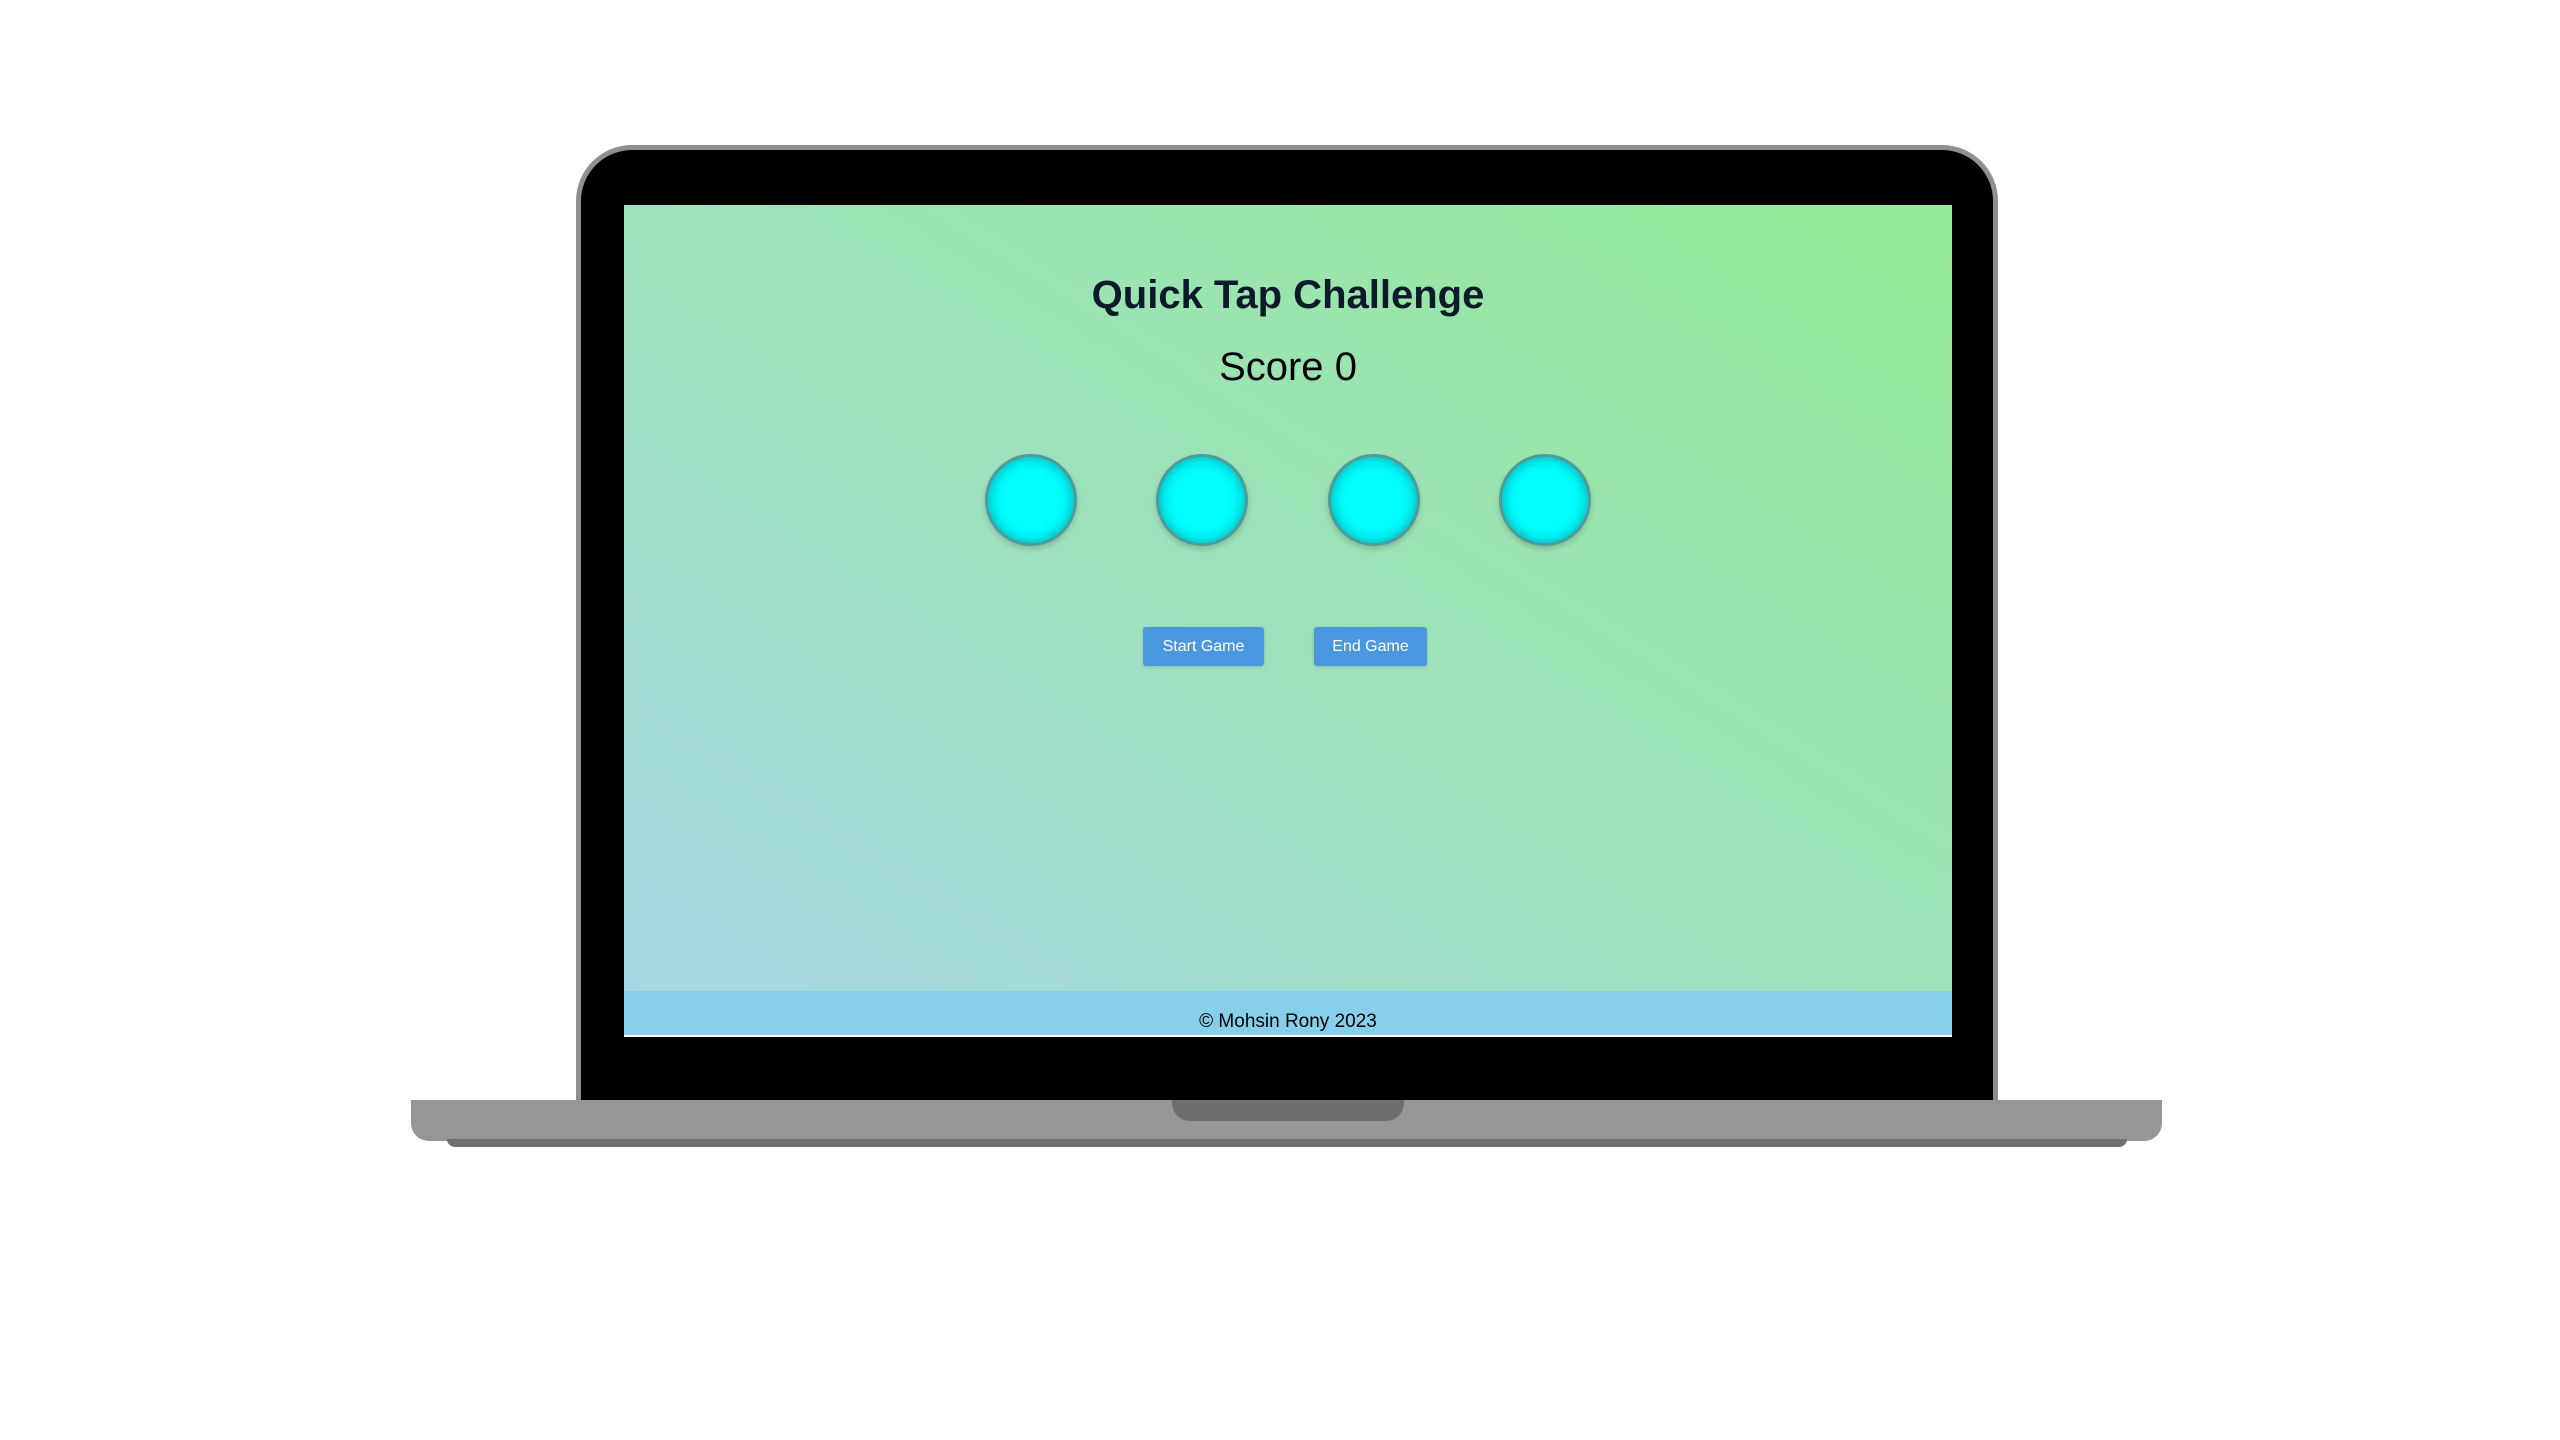  What do you see at coordinates (1288, 1021) in the screenshot?
I see `copyright-text: © Mohsin Rony 2023` at bounding box center [1288, 1021].